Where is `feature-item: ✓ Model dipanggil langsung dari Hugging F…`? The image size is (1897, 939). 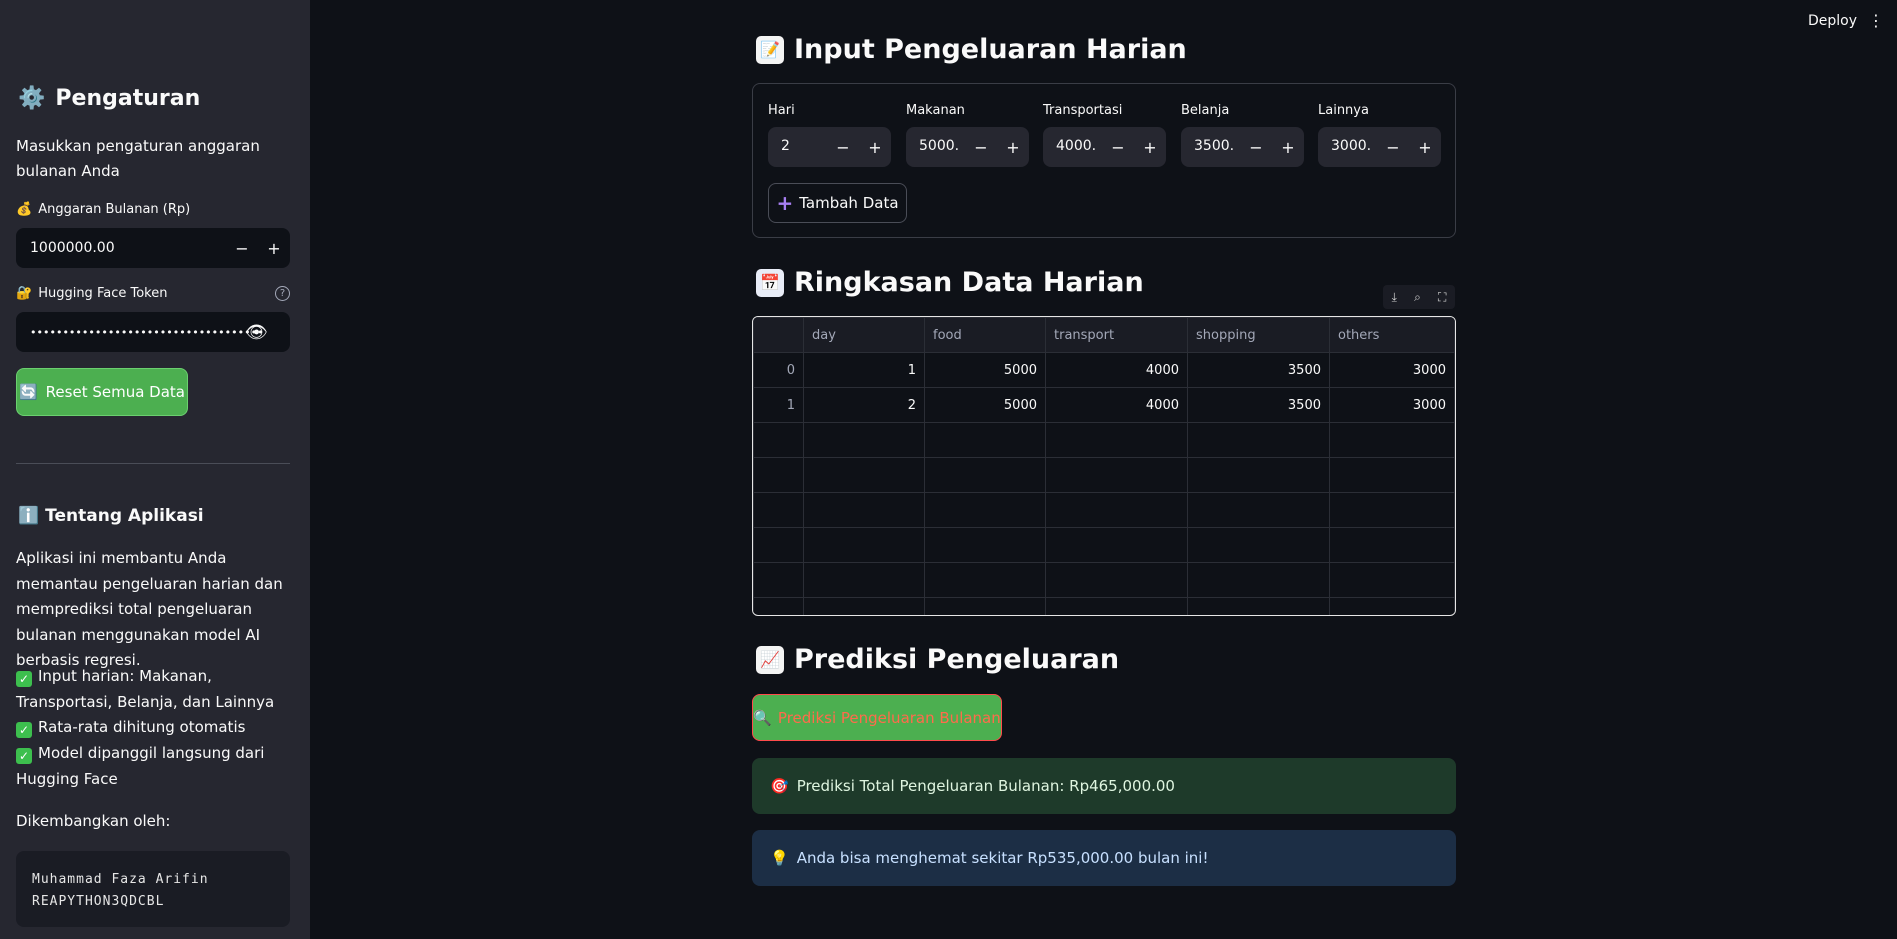
feature-item: ✓ Model dipanggil langsung dari Hugging F… is located at coordinates (140, 766).